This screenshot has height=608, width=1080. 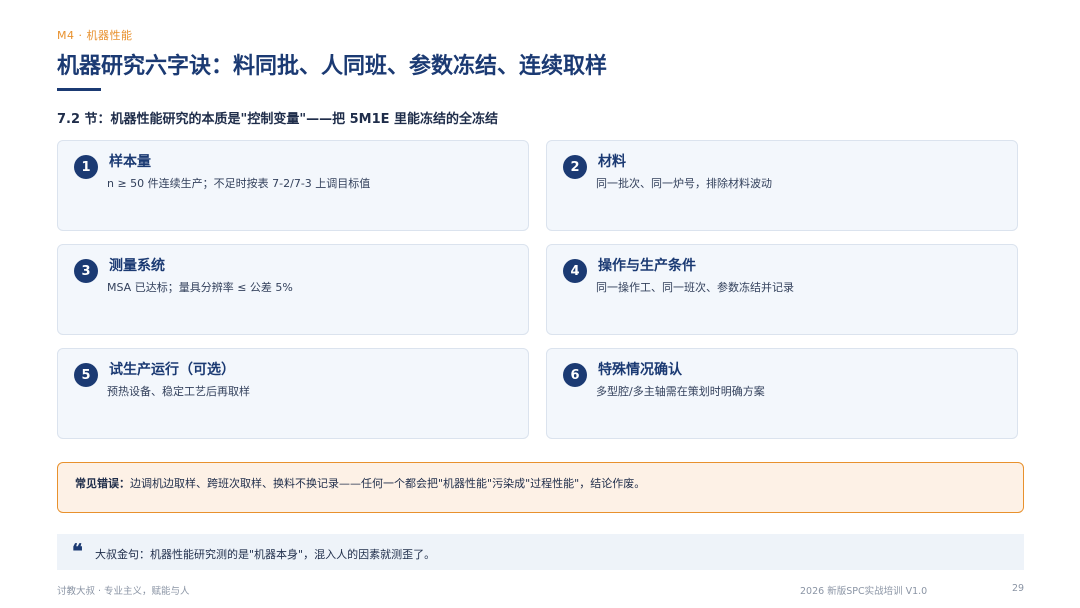 I want to click on card-trial-run: 5 试生产运行（可选） 预热设备、稳定工艺后再取样, so click(x=293, y=393).